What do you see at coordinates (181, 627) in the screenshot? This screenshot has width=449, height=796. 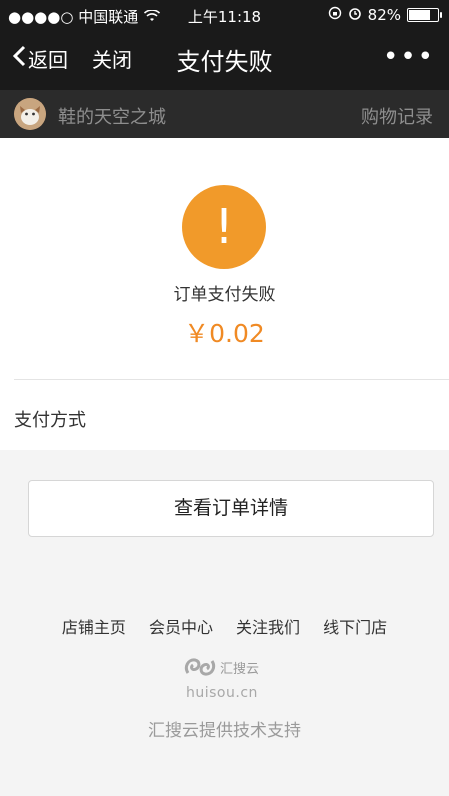 I see `footer-link-member-center: 会员中心` at bounding box center [181, 627].